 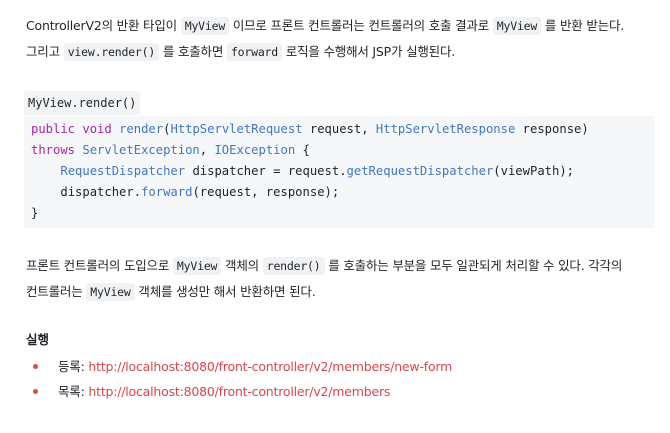 I want to click on text: 를 호출하면, so click(x=193, y=51).